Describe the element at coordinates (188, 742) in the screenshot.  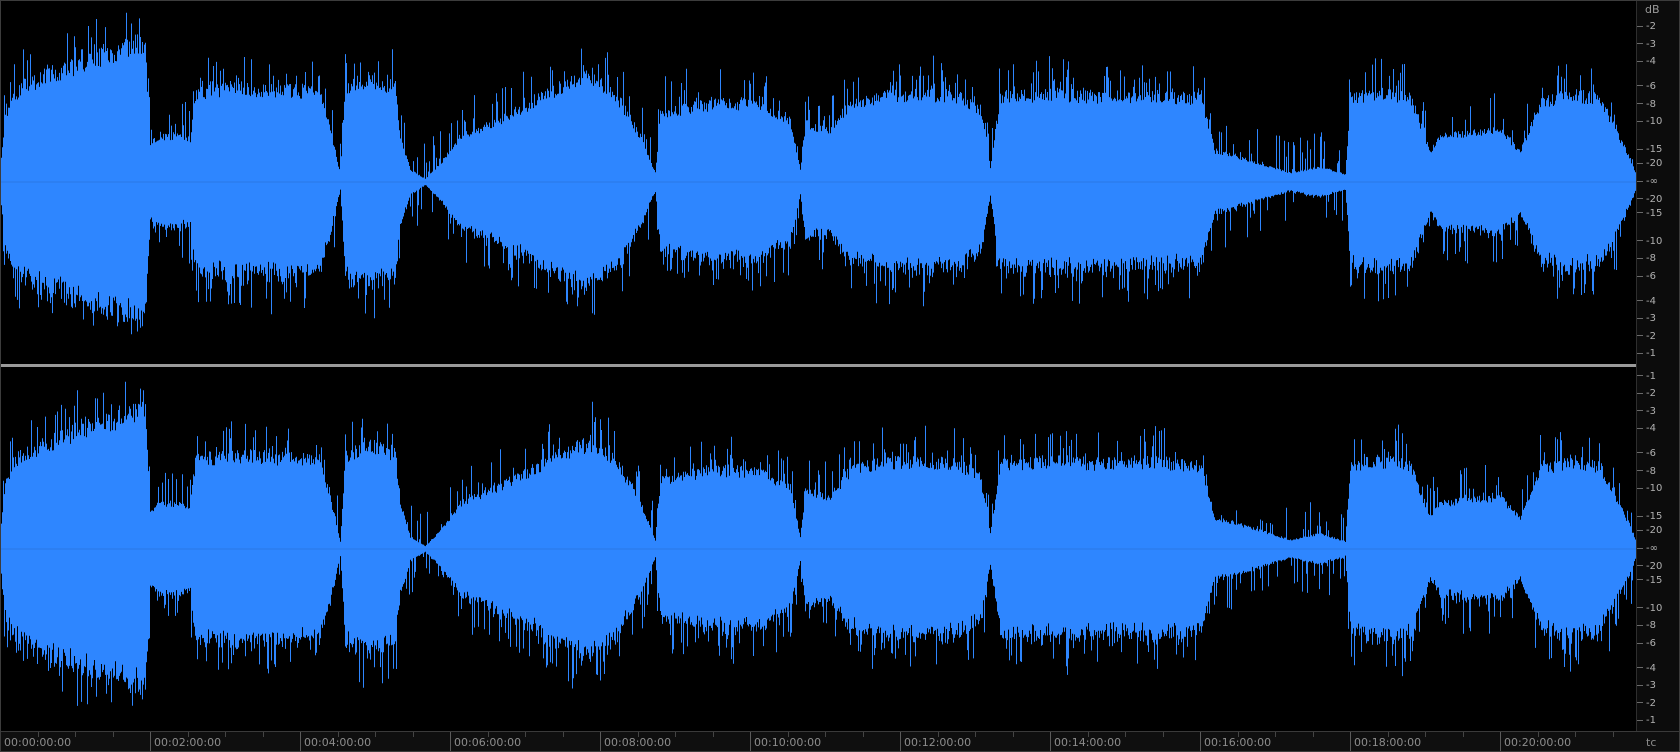
I see `timecode-label: 00:02:00:00` at that location.